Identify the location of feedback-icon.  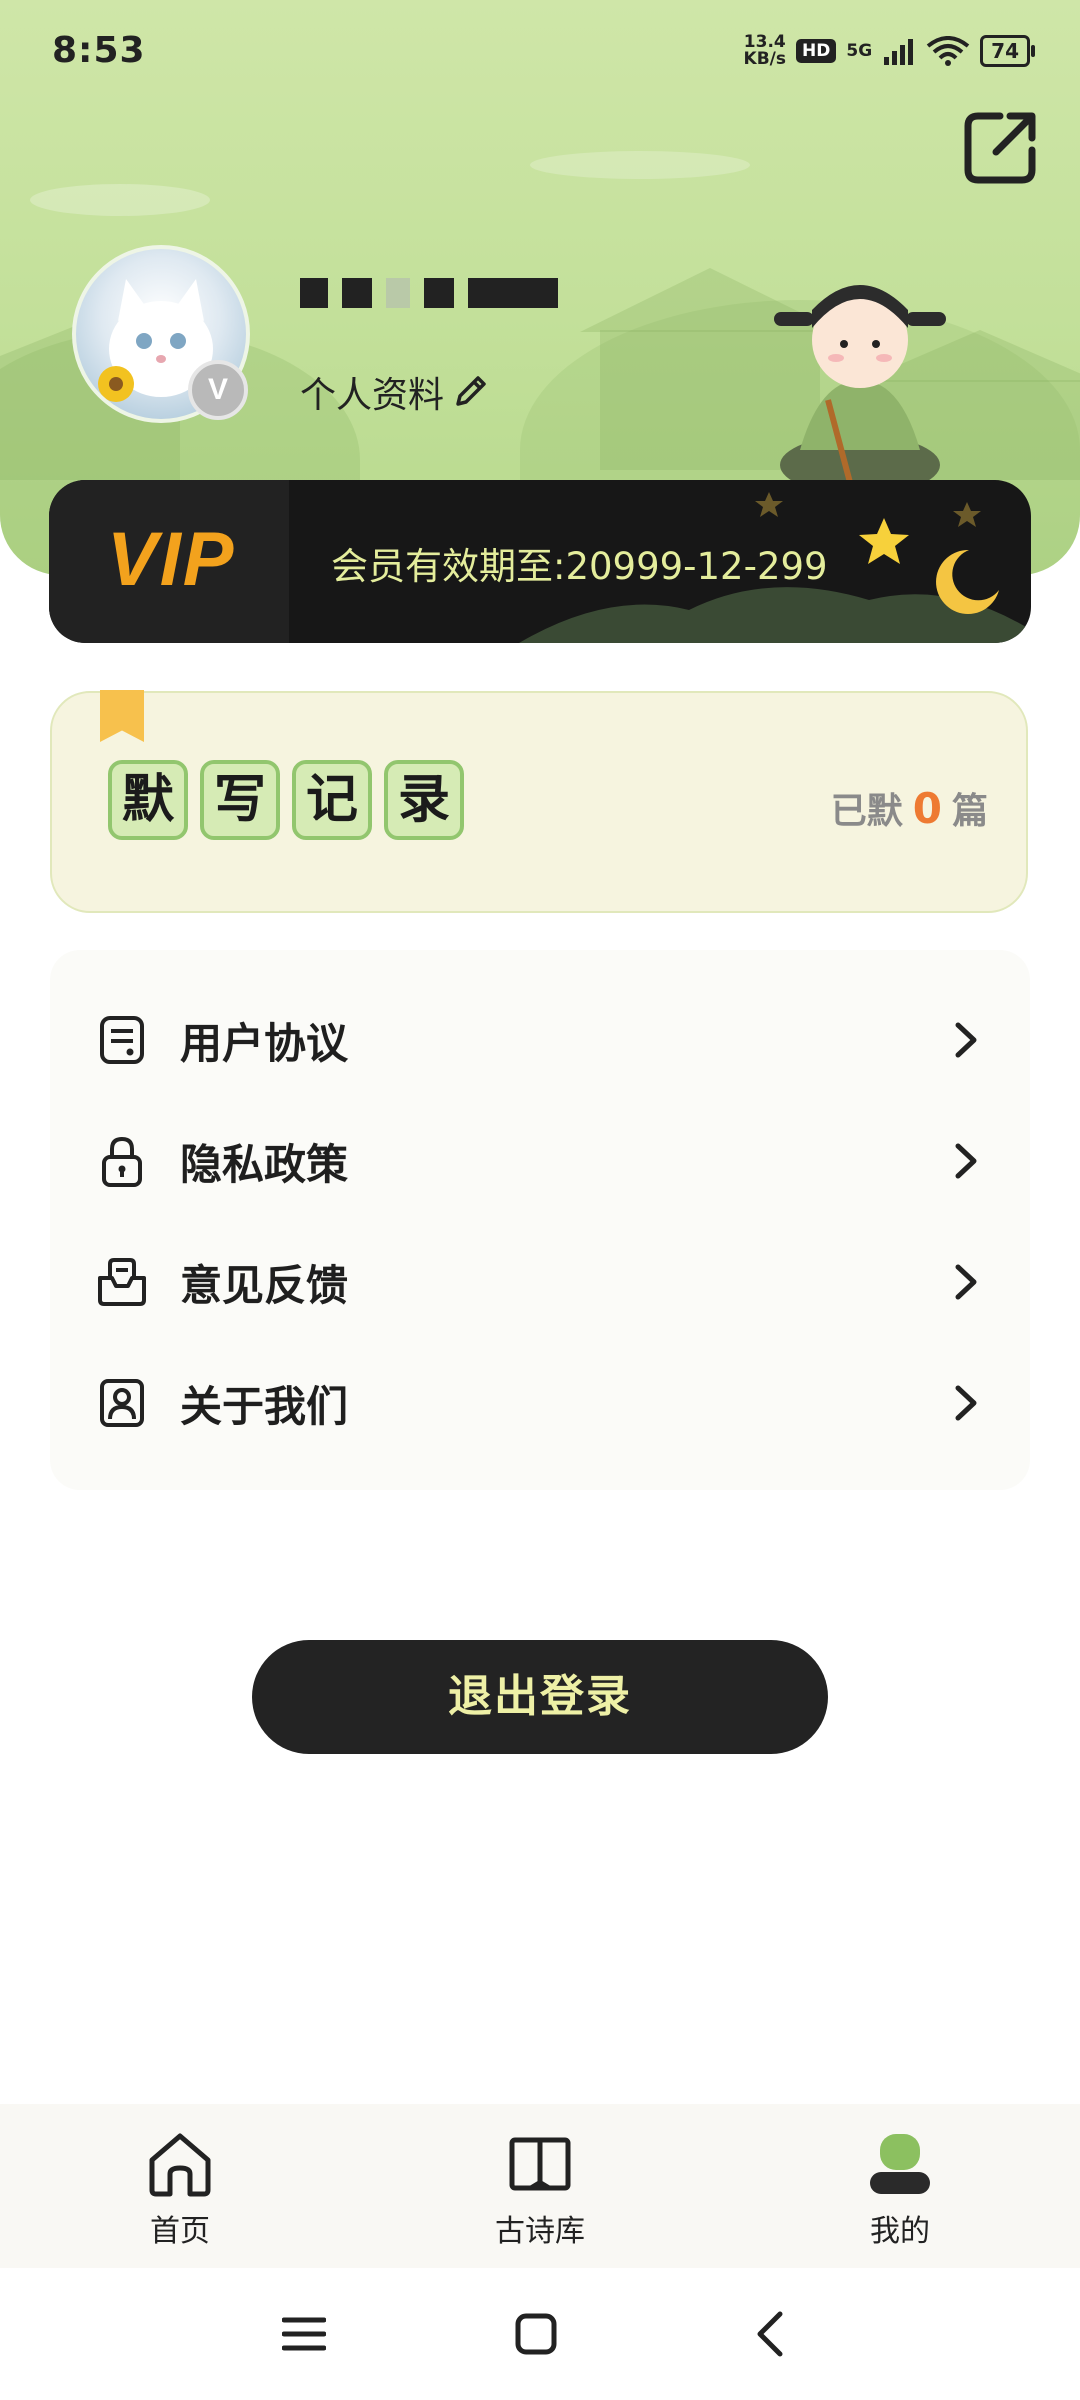
(122, 1282).